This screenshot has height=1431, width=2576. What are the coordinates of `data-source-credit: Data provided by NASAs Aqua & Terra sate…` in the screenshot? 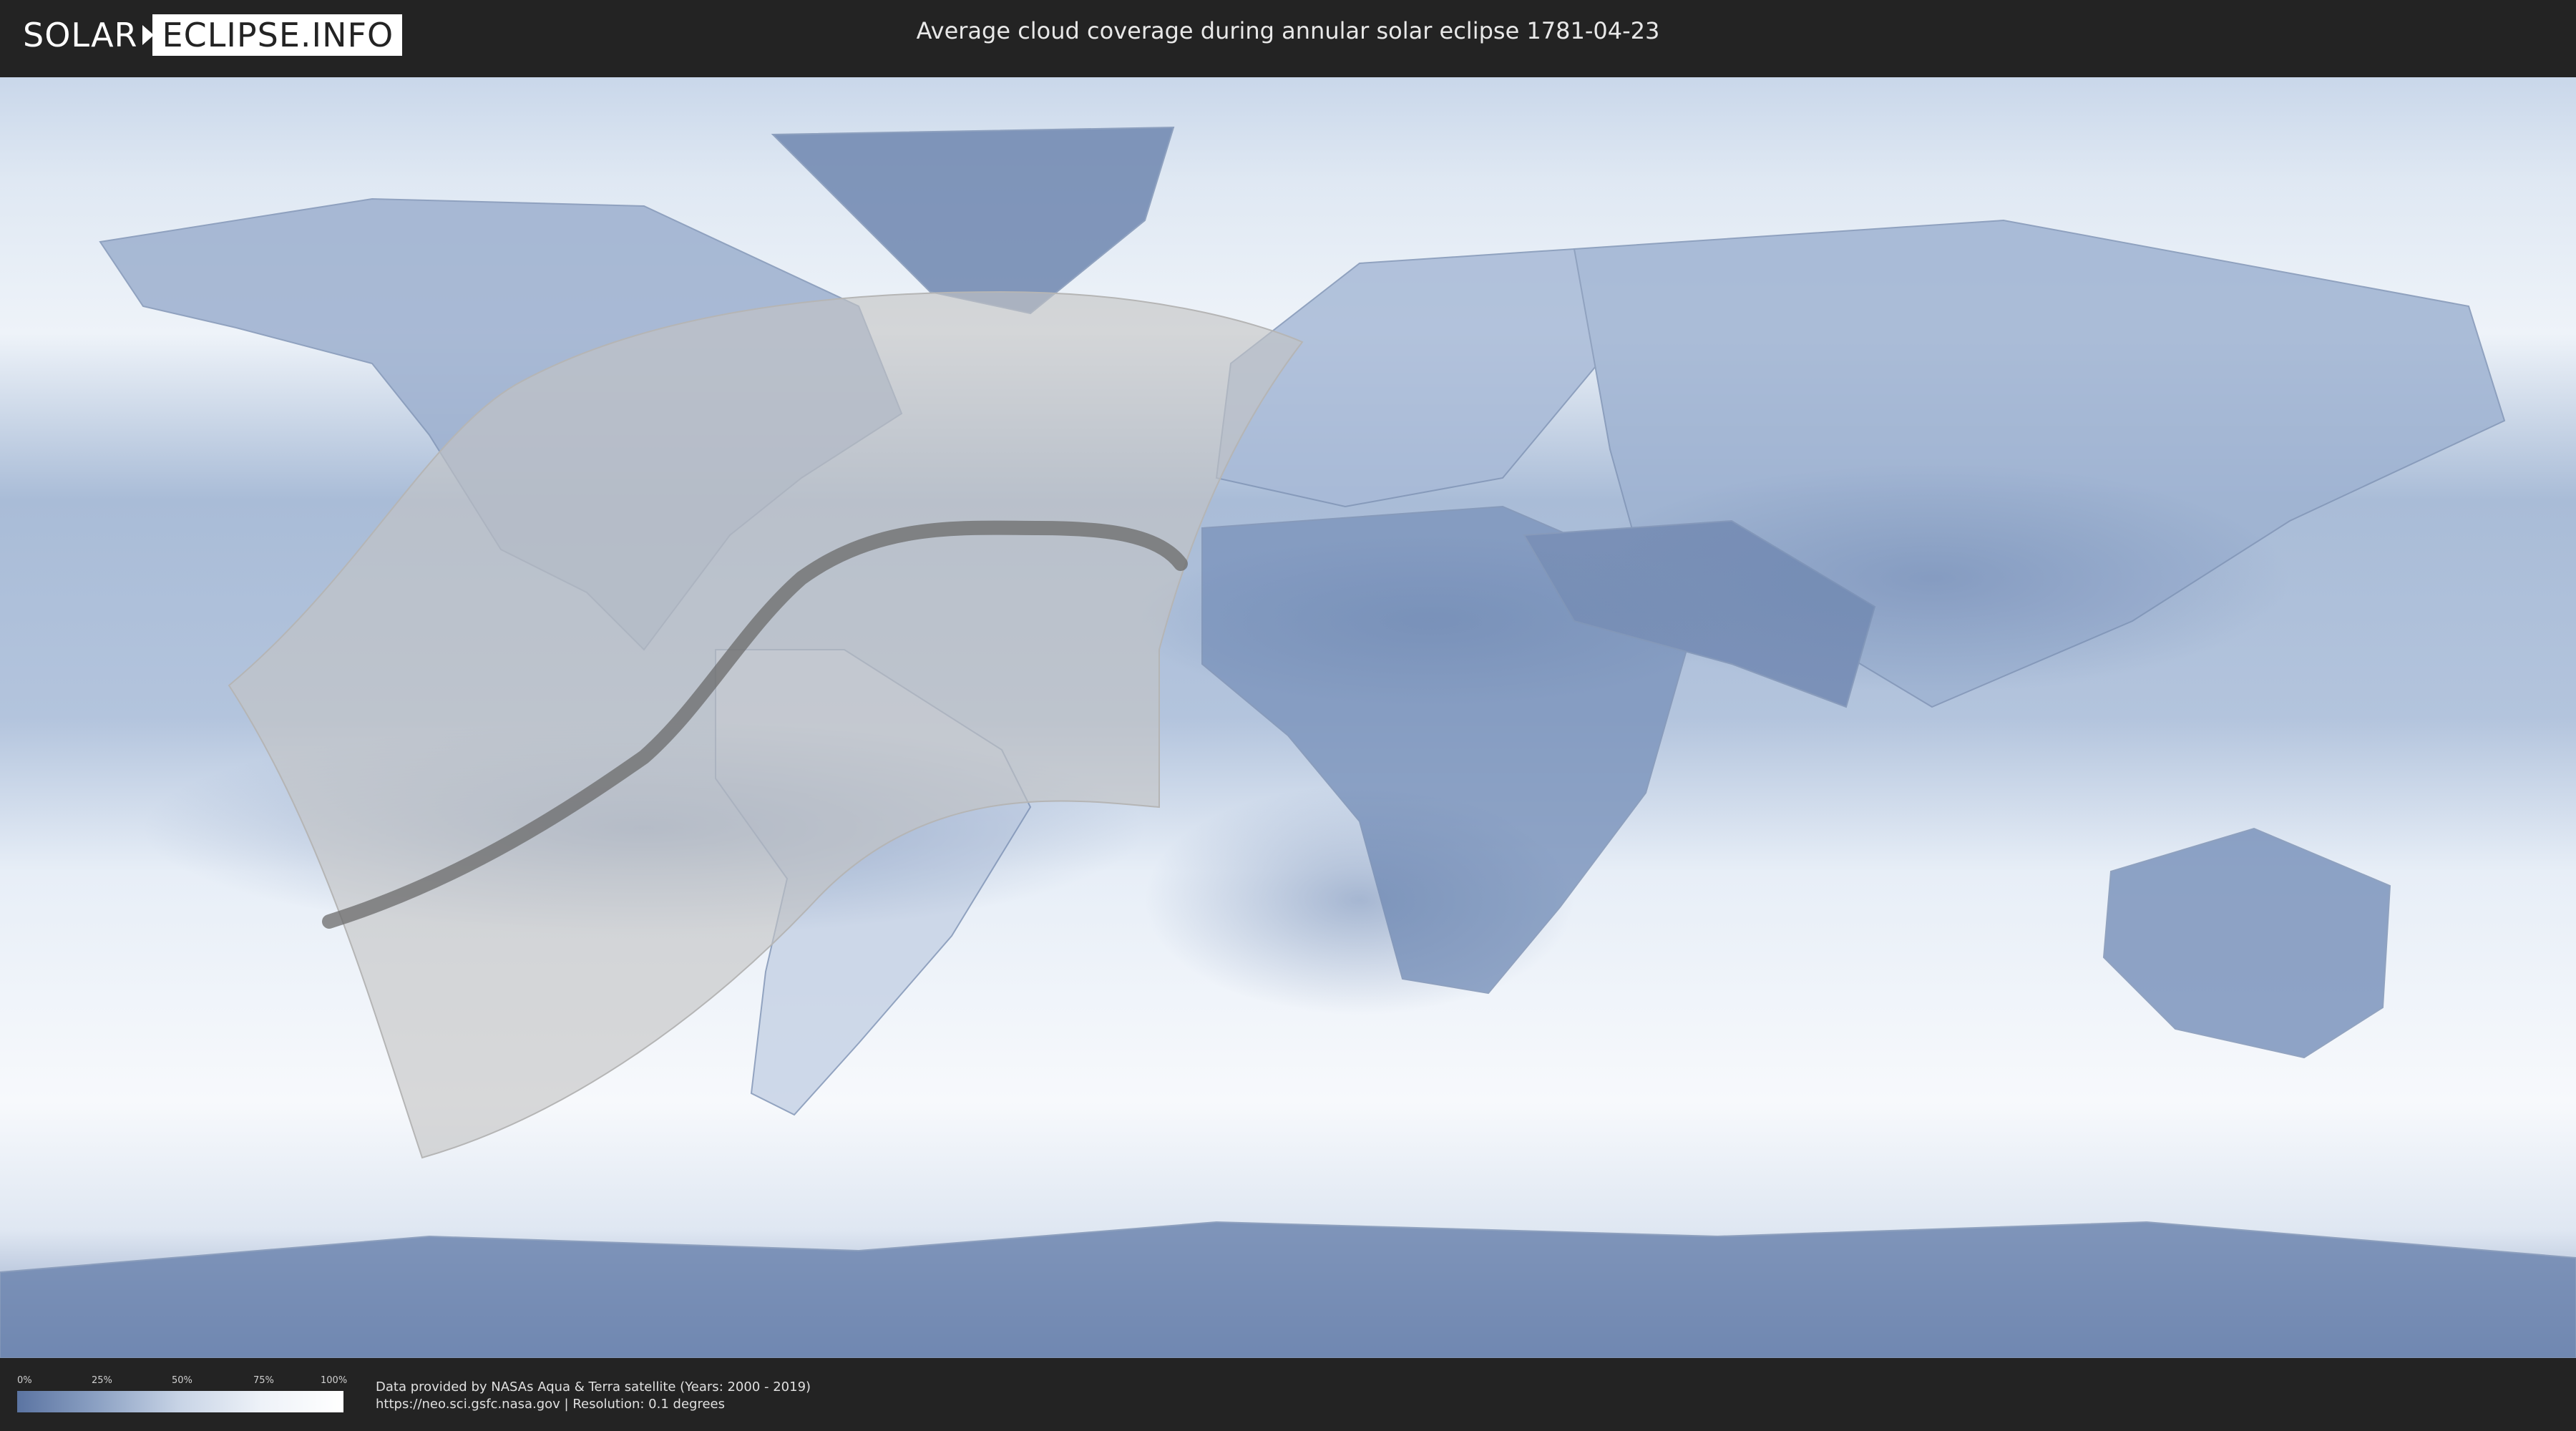 It's located at (593, 1387).